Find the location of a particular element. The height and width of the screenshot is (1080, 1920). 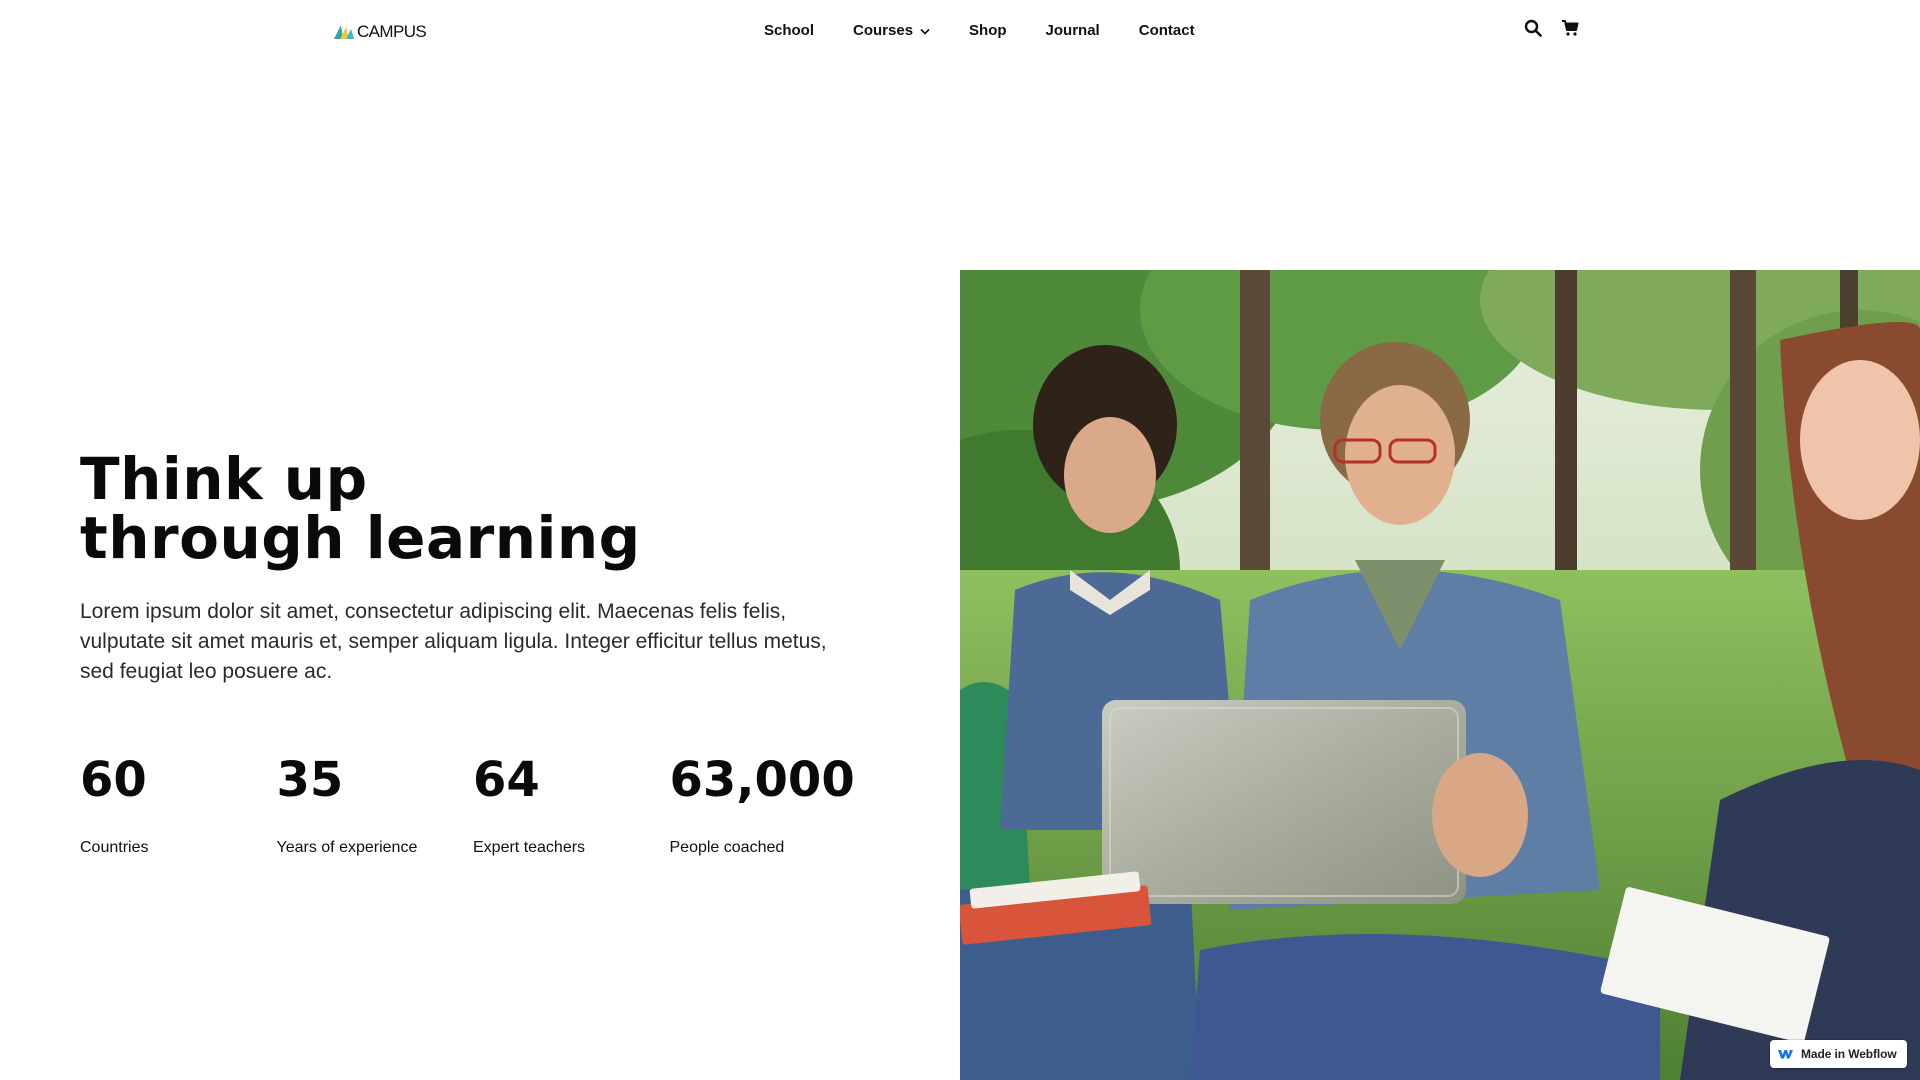

stat-label: Years of experience is located at coordinates (347, 847).